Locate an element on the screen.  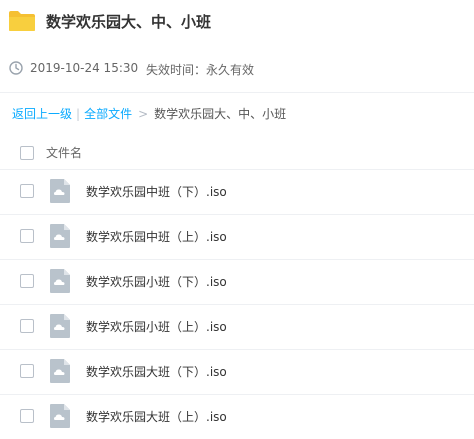
file-name: 数学欢乐园小班（下）.iso is located at coordinates (156, 281).